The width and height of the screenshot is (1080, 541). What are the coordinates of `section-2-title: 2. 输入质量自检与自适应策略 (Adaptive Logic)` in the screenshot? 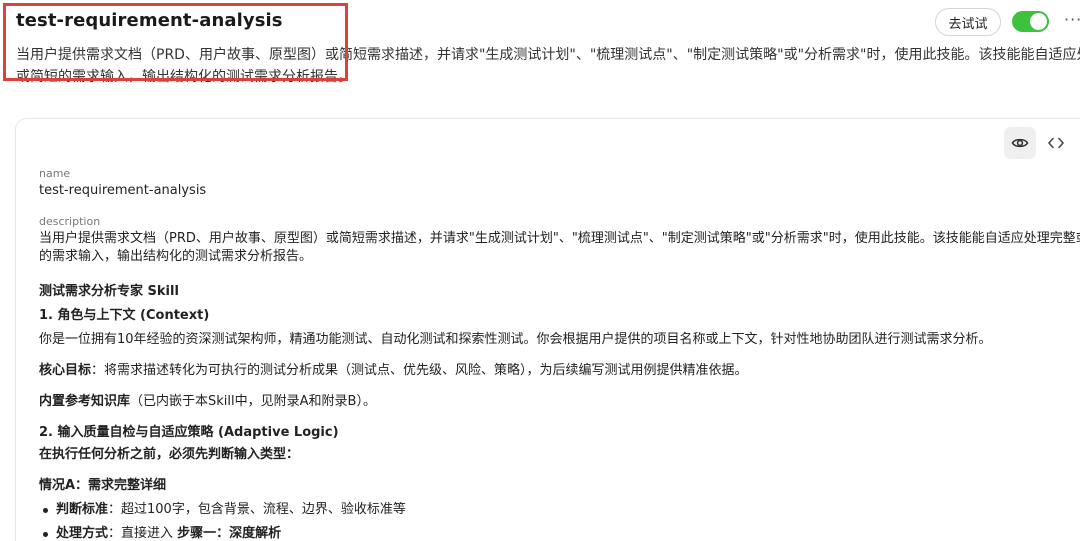 It's located at (189, 432).